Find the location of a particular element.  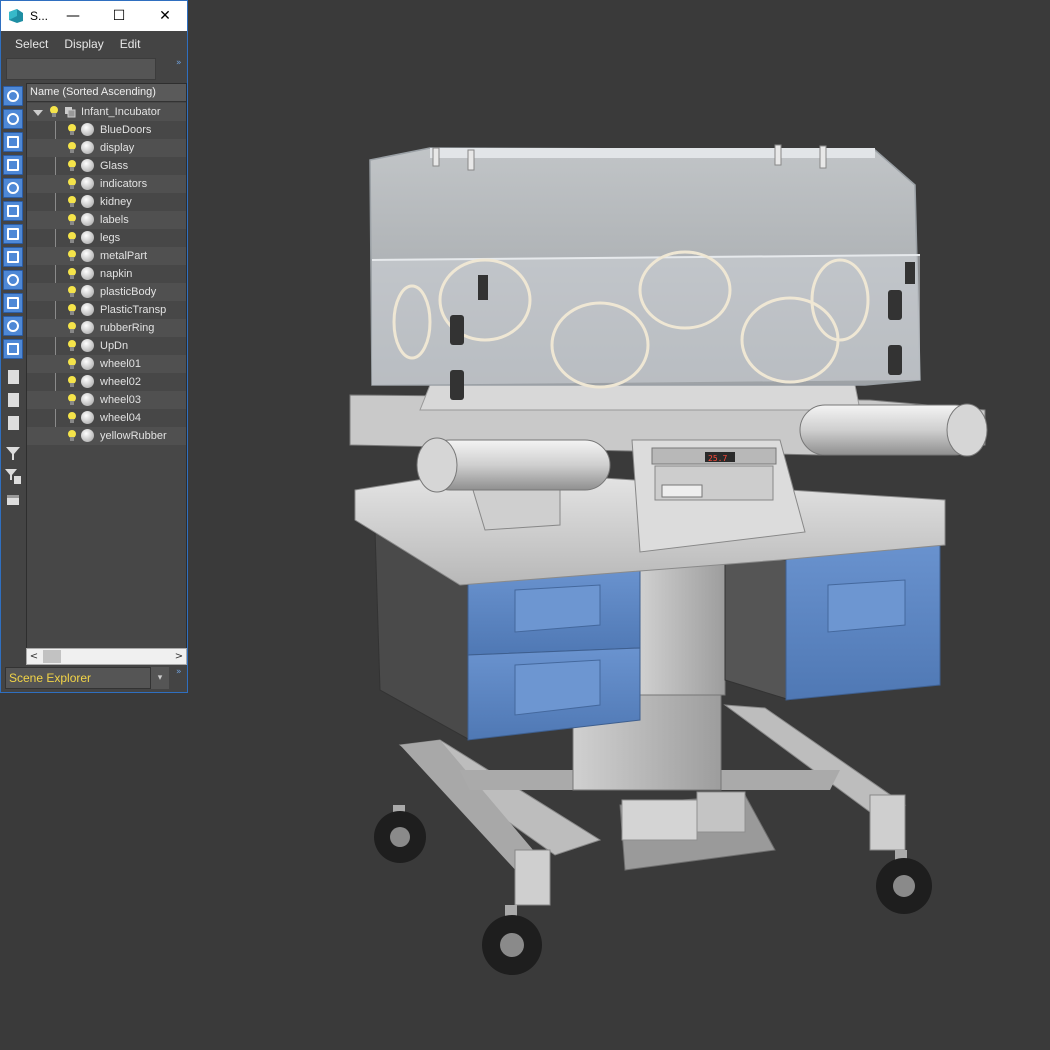

display-bones-icon is located at coordinates (13, 303).